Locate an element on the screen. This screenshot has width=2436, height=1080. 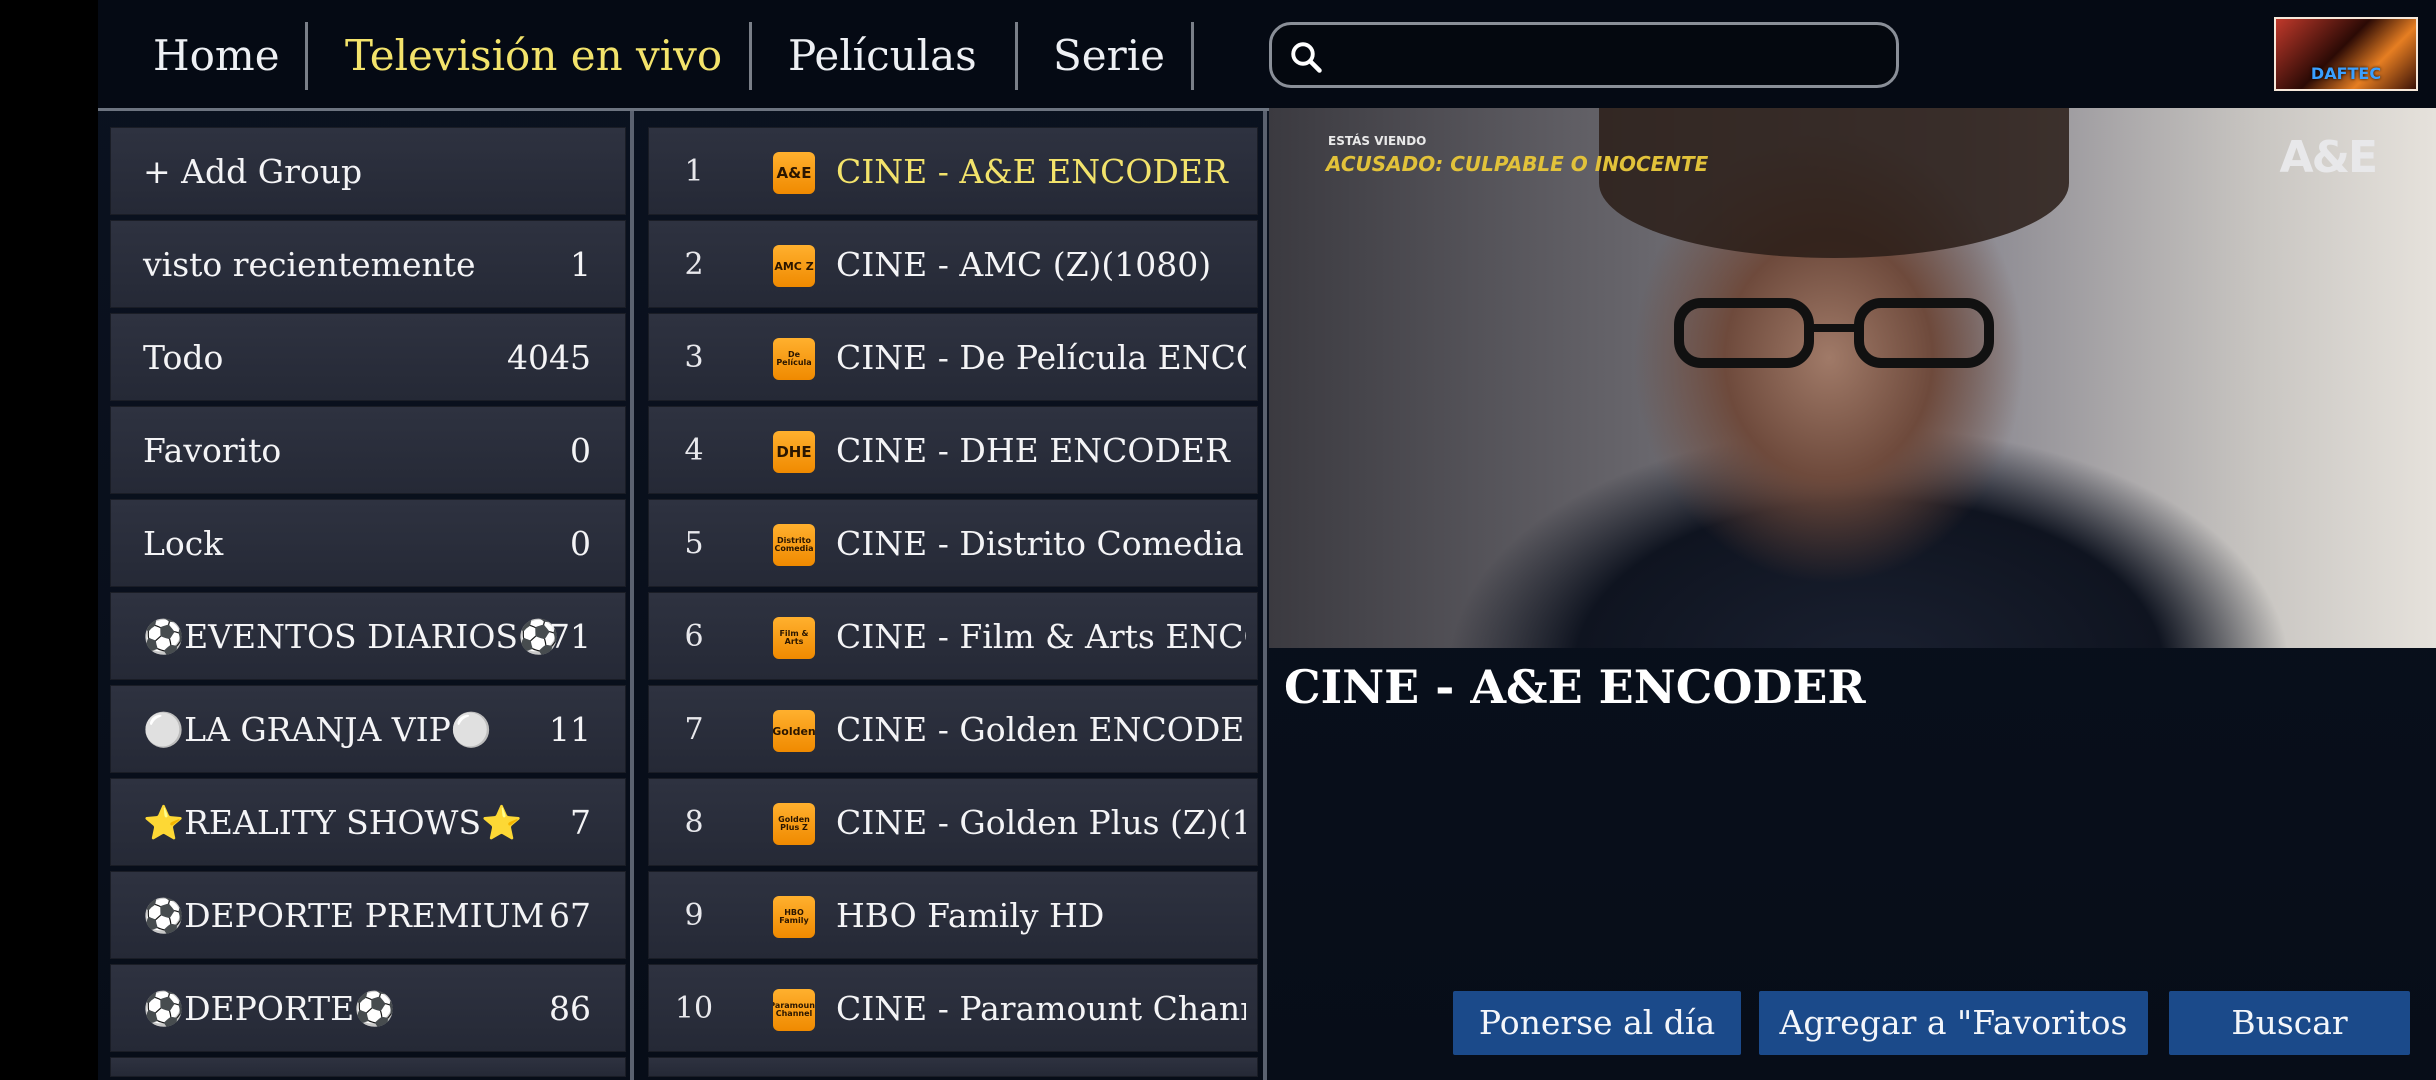
channel-logo-icon: HBO Family is located at coordinates (794, 917).